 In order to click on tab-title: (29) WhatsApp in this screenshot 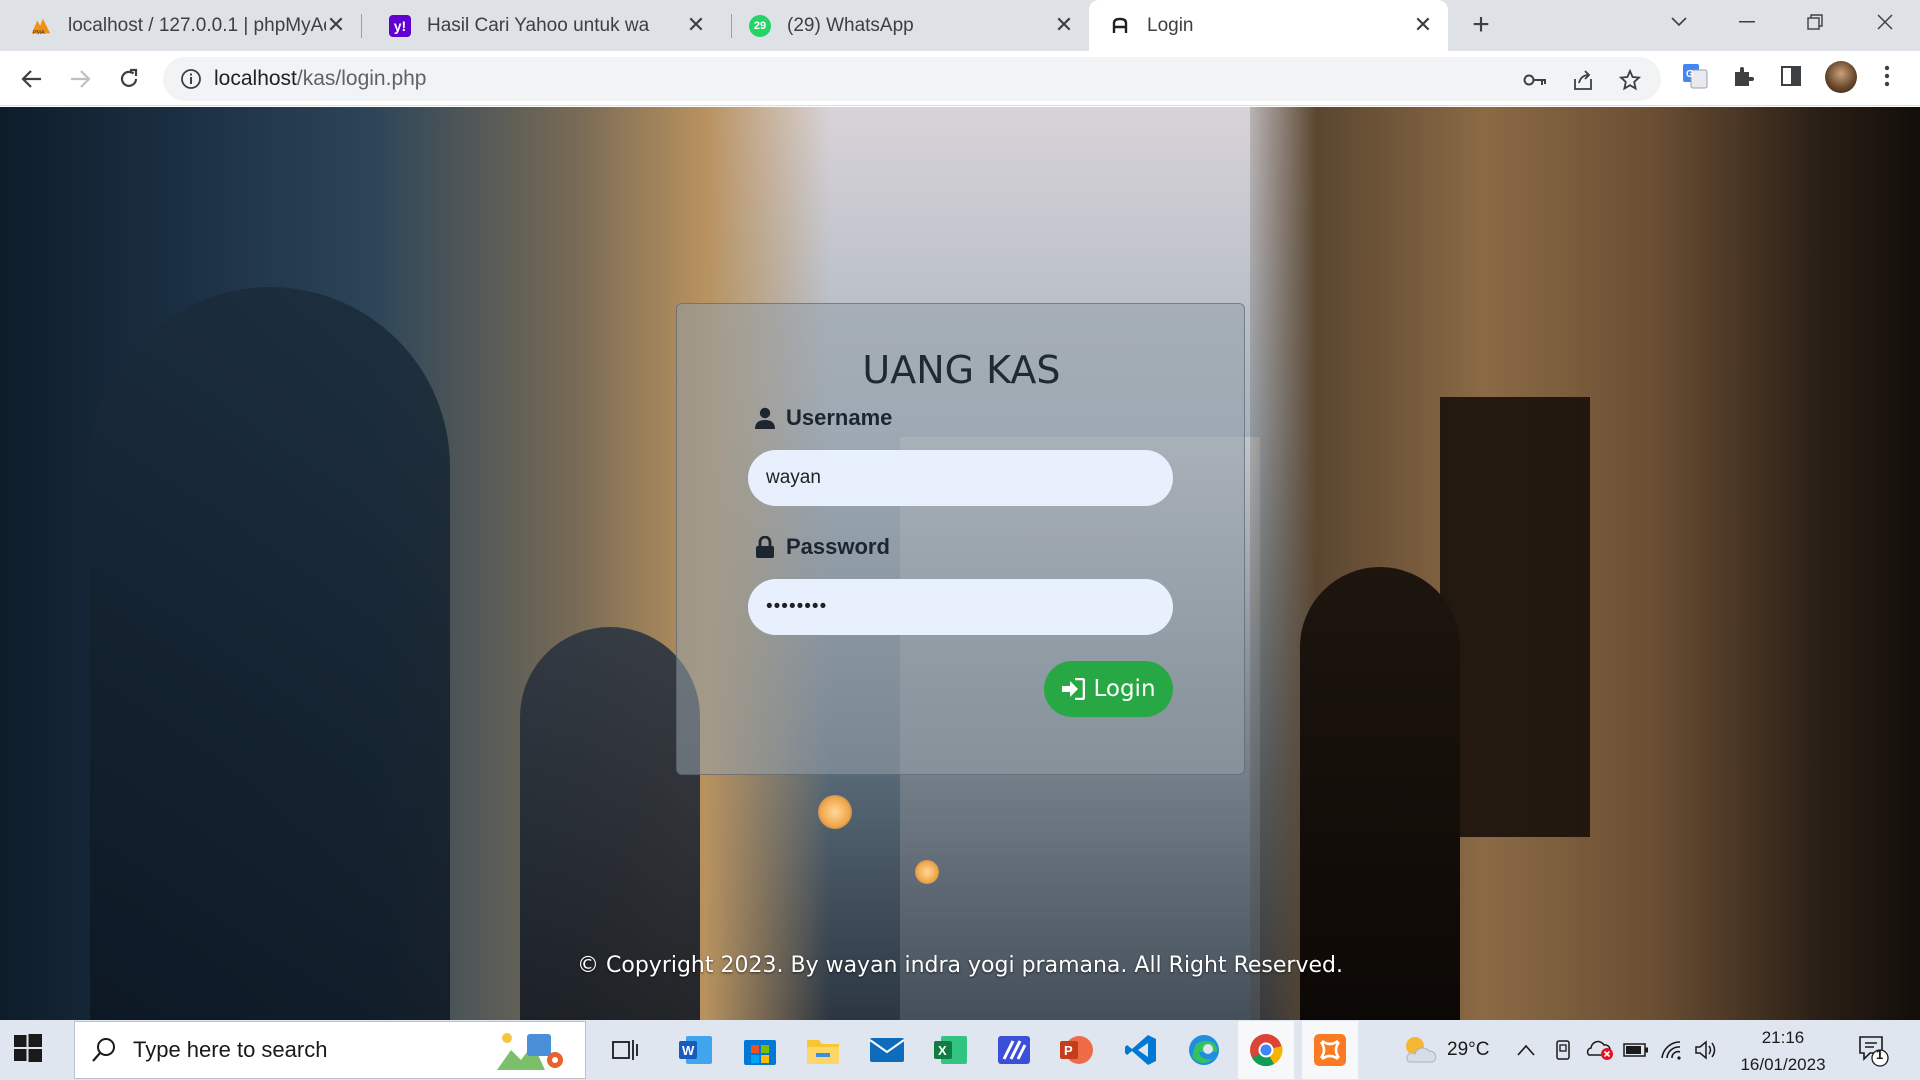, I will do `click(850, 25)`.